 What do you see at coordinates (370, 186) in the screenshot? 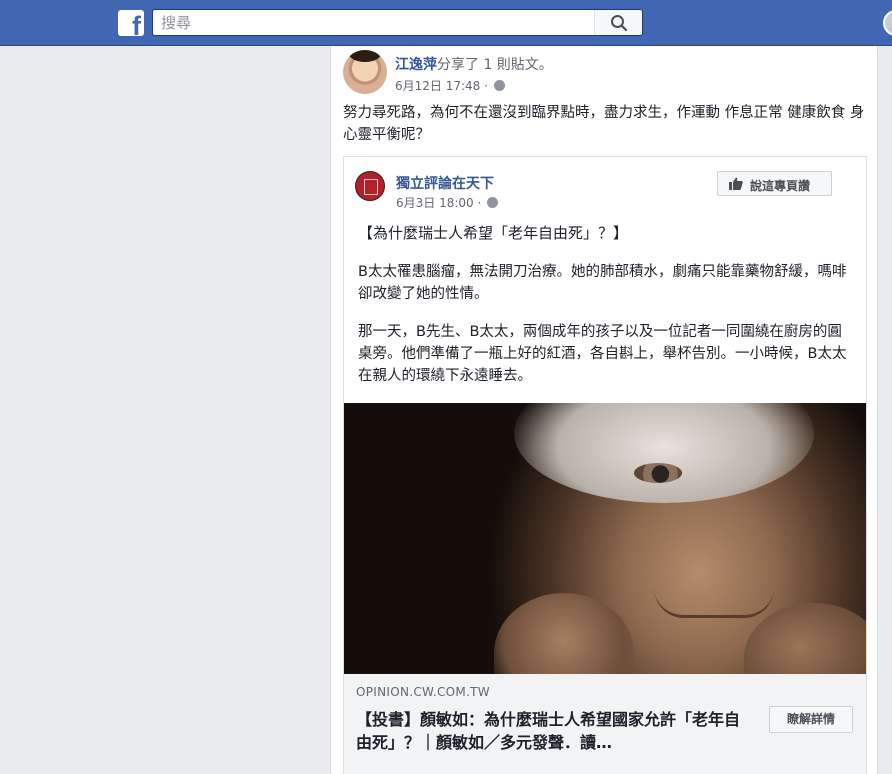
I see `page-avatar` at bounding box center [370, 186].